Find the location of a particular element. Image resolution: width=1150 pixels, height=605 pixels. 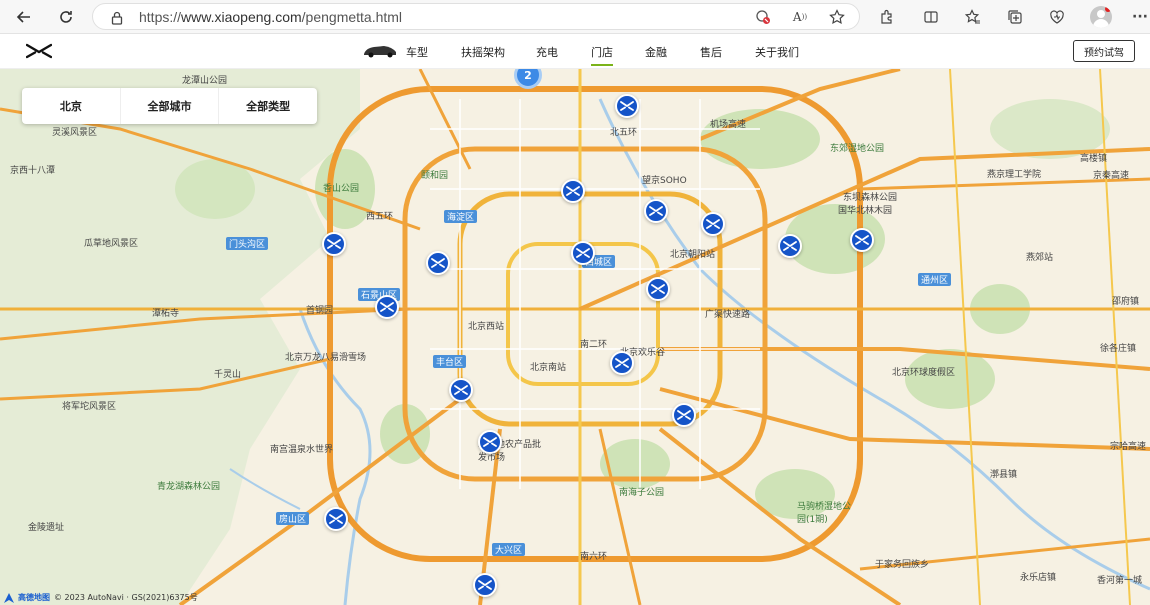

store-filter-panel: 北京 全部城市 全部类型 is located at coordinates (169, 106).